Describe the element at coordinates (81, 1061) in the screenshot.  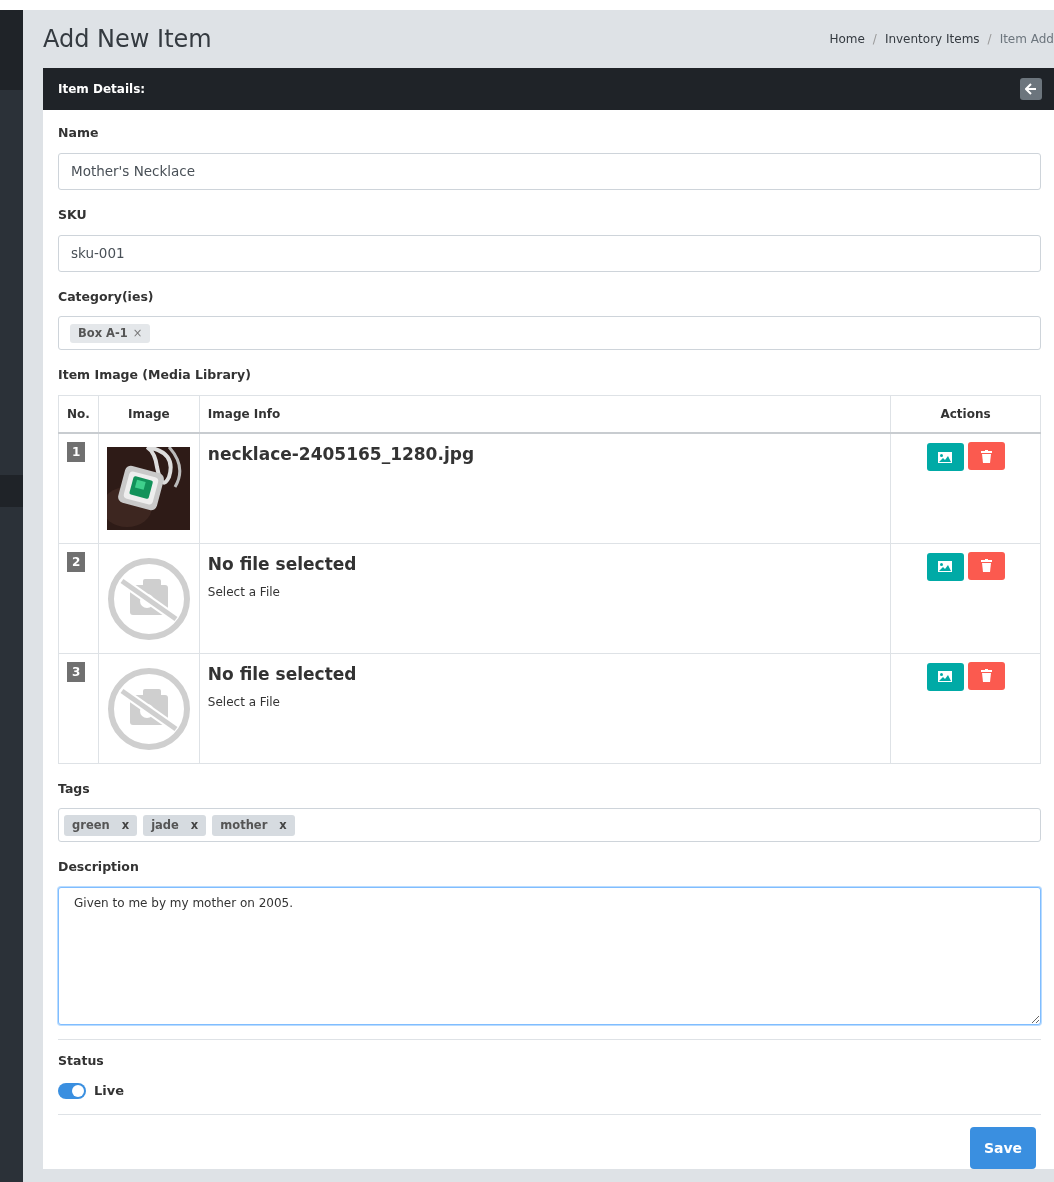
I see `field-label: Status` at that location.